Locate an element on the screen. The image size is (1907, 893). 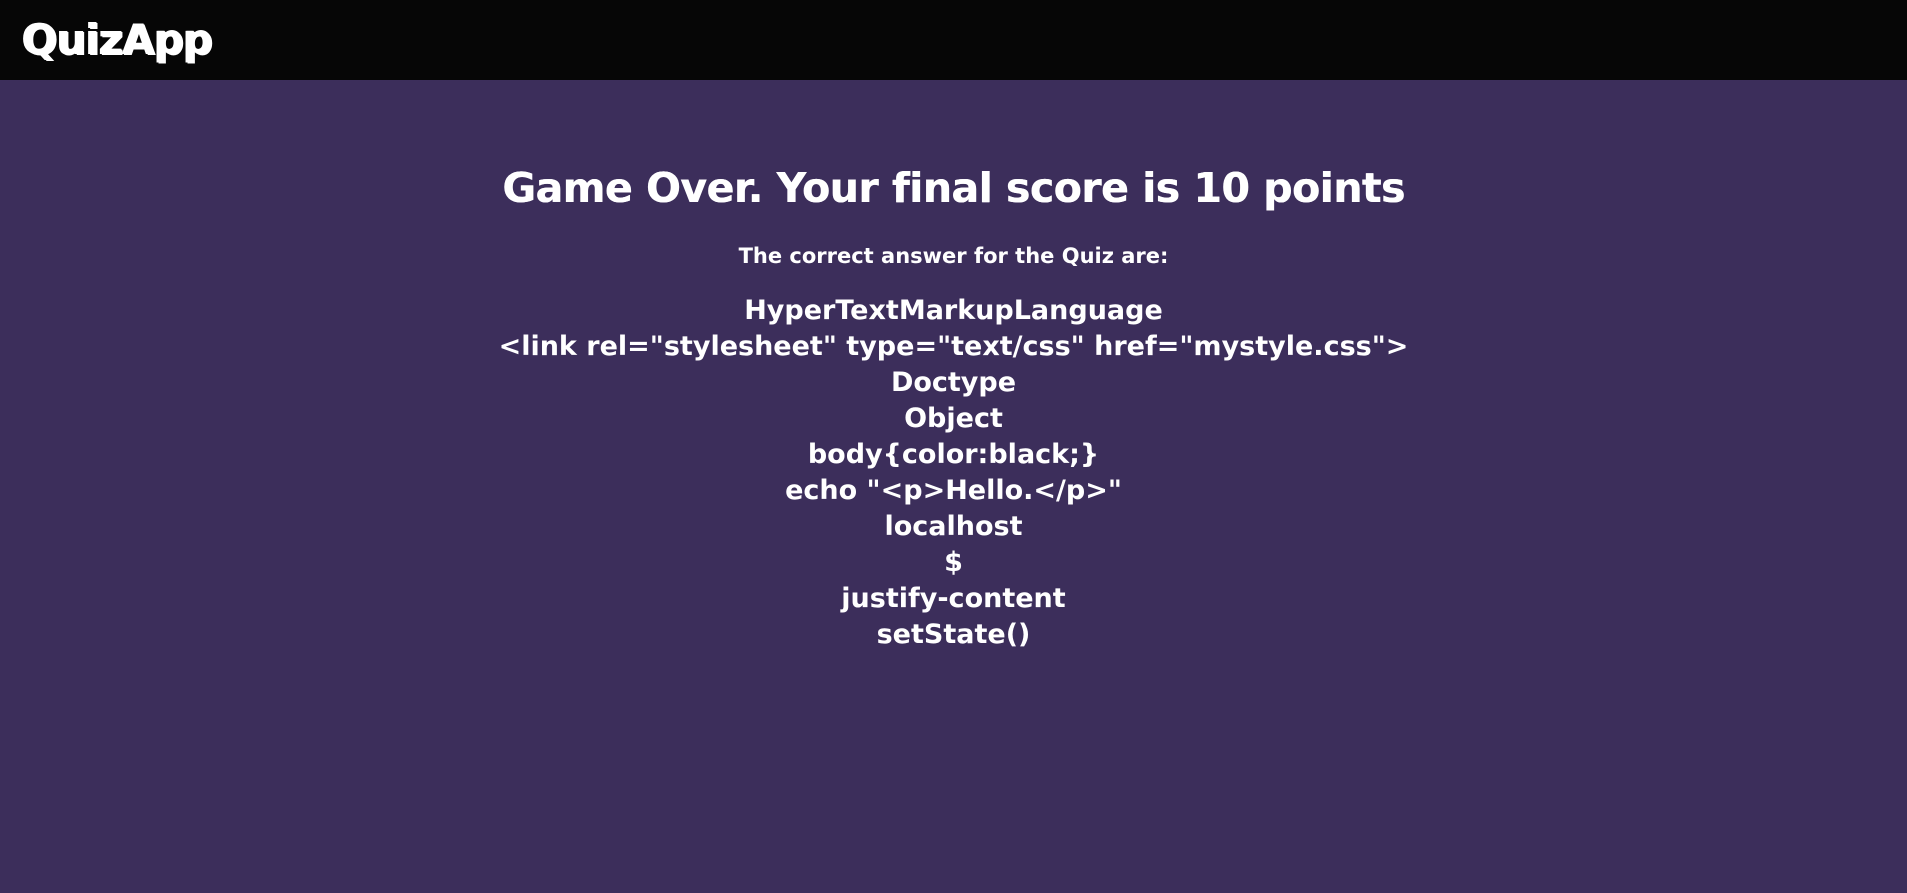
answer-item: Doctype is located at coordinates (953, 382).